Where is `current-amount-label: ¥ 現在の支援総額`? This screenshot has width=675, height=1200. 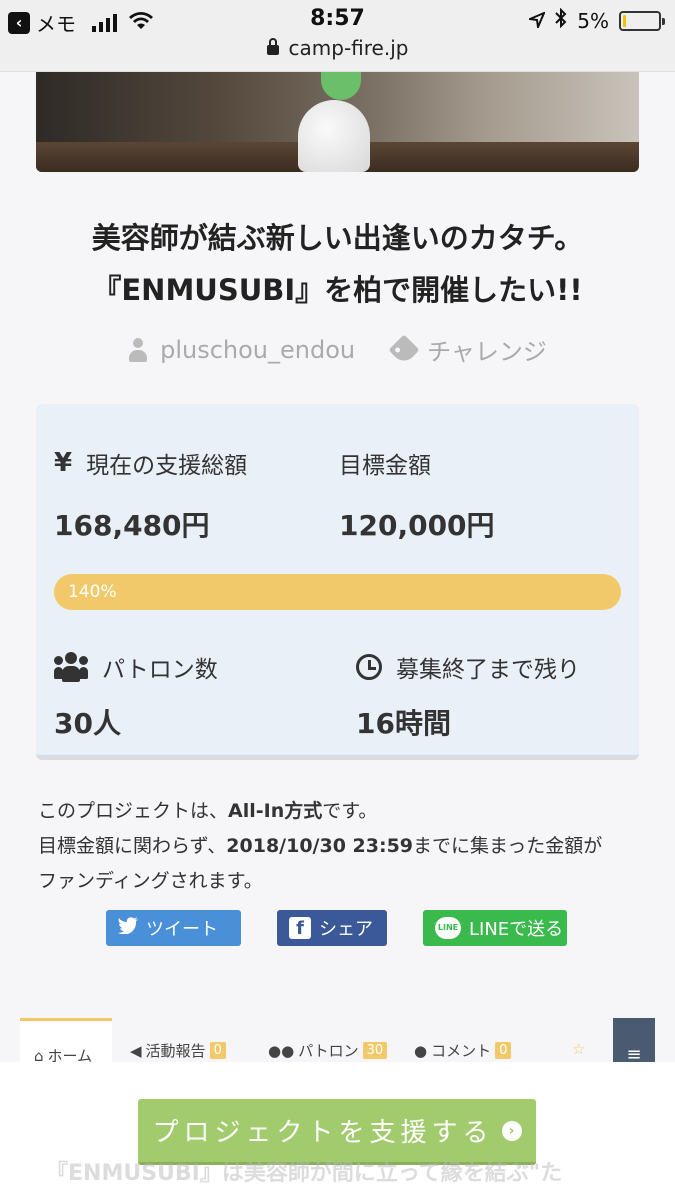
current-amount-label: ¥ 現在の支援総額 is located at coordinates (150, 463).